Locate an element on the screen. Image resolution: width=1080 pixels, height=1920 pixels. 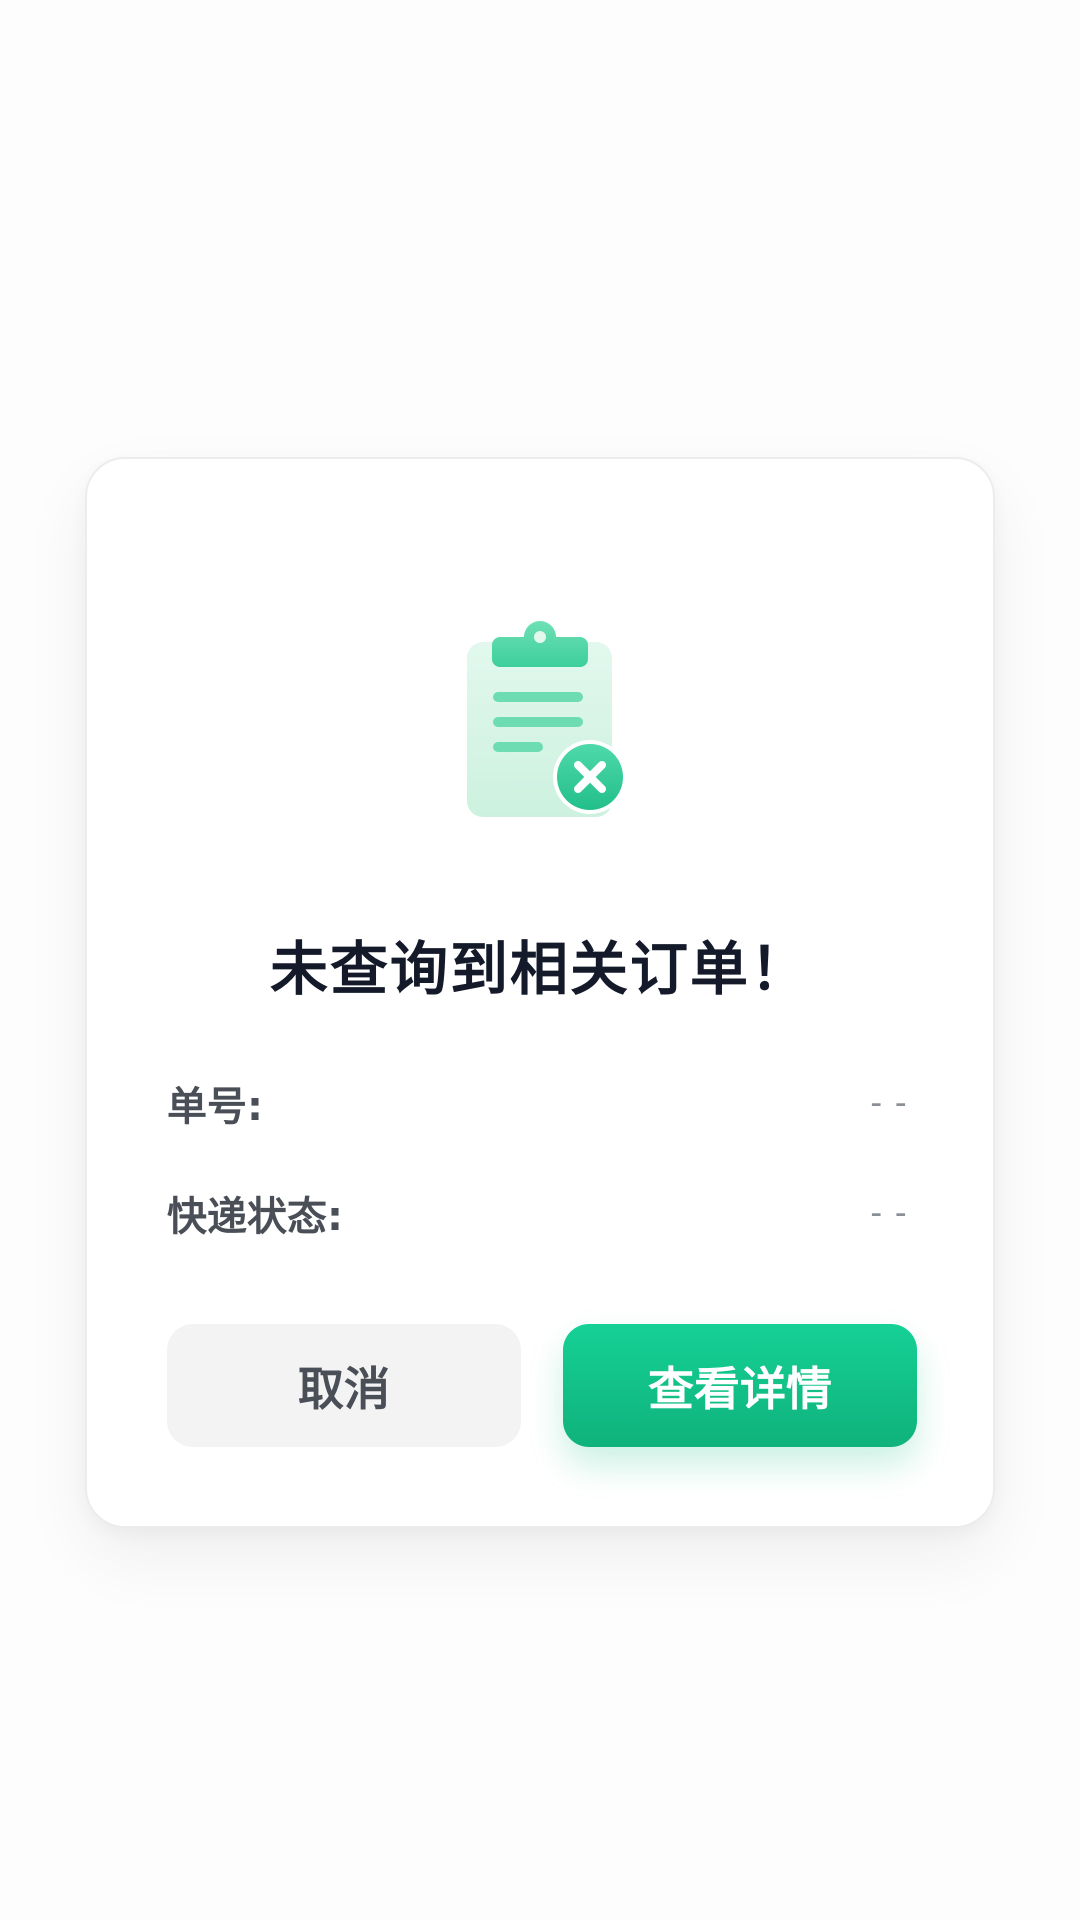
order-number-value: -- is located at coordinates (890, 1103).